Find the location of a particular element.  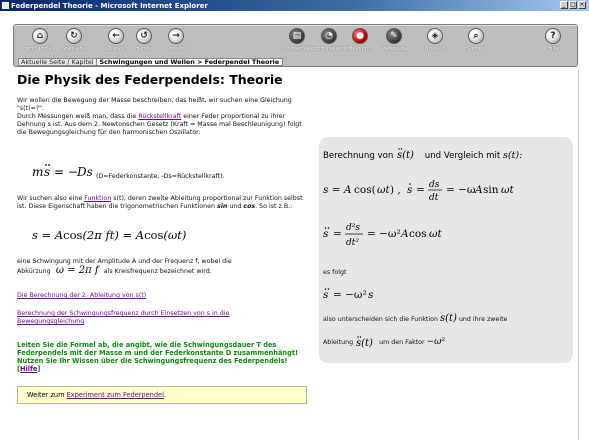

function-text-3: . So ist z.B.: is located at coordinates (274, 206).